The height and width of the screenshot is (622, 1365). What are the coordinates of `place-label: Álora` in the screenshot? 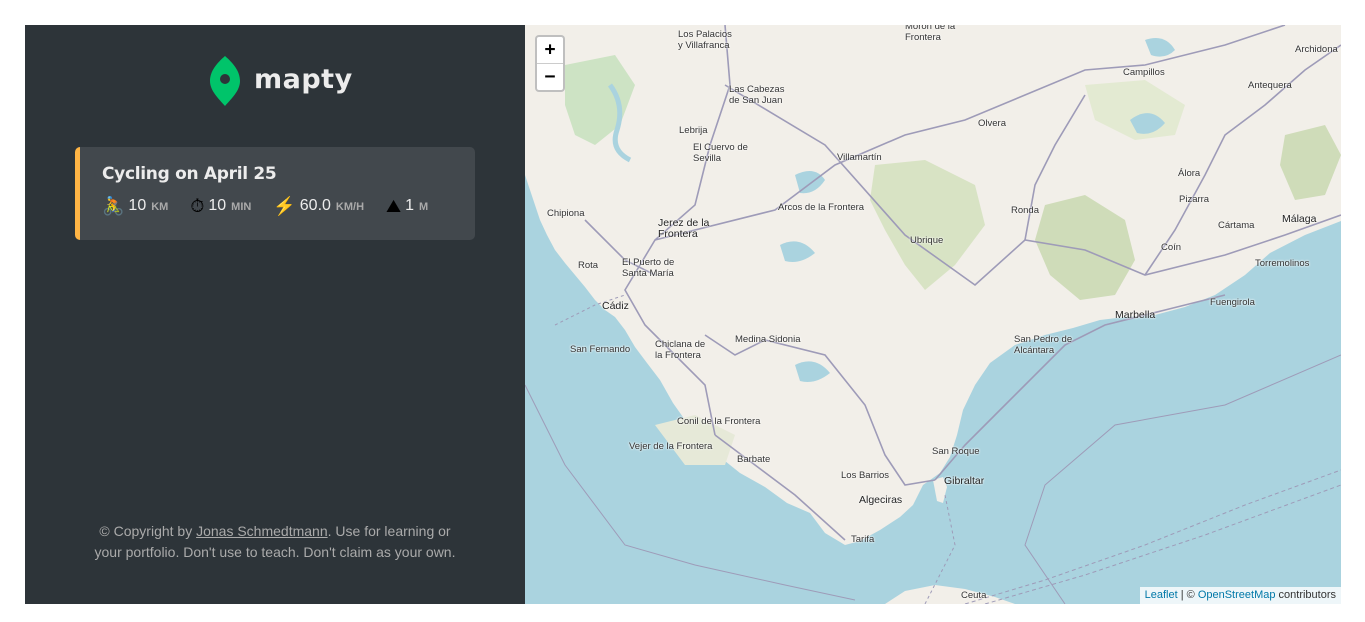 It's located at (1189, 173).